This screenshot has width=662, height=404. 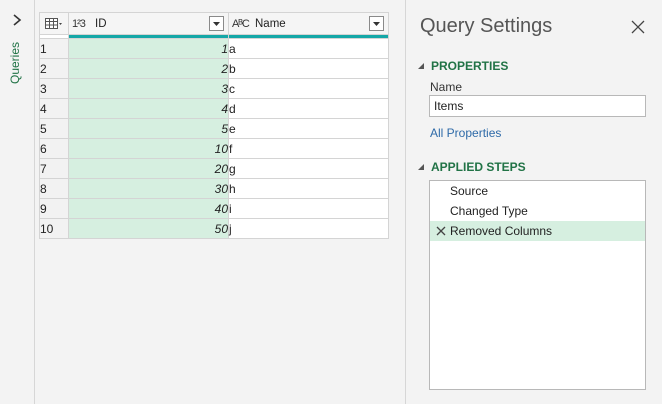 What do you see at coordinates (537, 191) in the screenshot?
I see `step-source: Source` at bounding box center [537, 191].